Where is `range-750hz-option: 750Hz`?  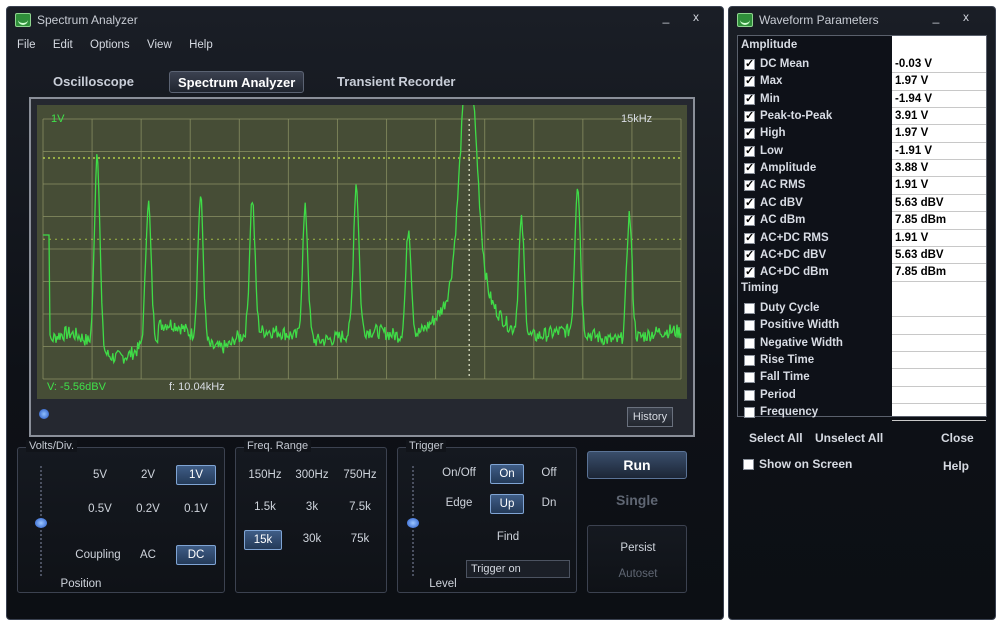
range-750hz-option: 750Hz is located at coordinates (360, 475).